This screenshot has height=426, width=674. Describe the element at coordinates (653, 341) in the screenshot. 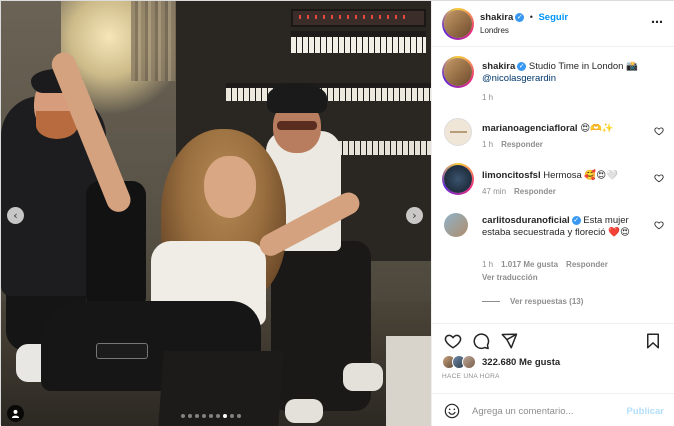

I see `bookmark-icon` at that location.